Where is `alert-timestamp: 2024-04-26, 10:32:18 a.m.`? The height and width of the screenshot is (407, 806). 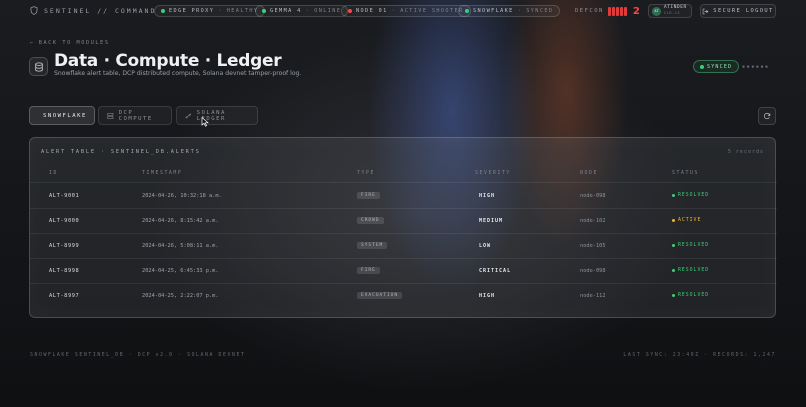 alert-timestamp: 2024-04-26, 10:32:18 a.m. is located at coordinates (182, 195).